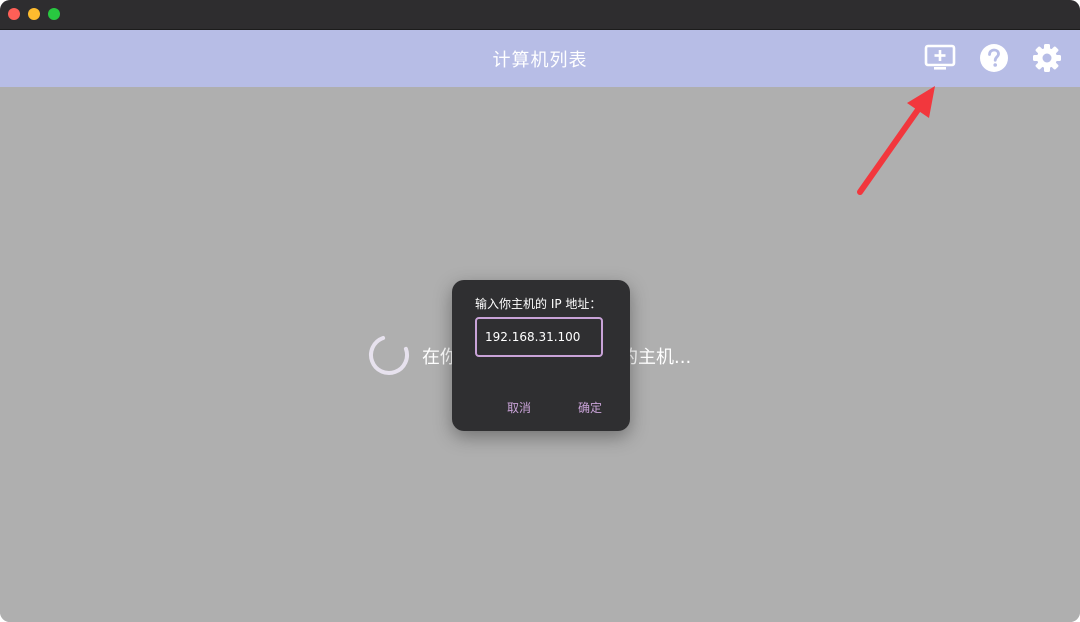 The image size is (1080, 622). Describe the element at coordinates (14, 14) in the screenshot. I see `close-window-button` at that location.